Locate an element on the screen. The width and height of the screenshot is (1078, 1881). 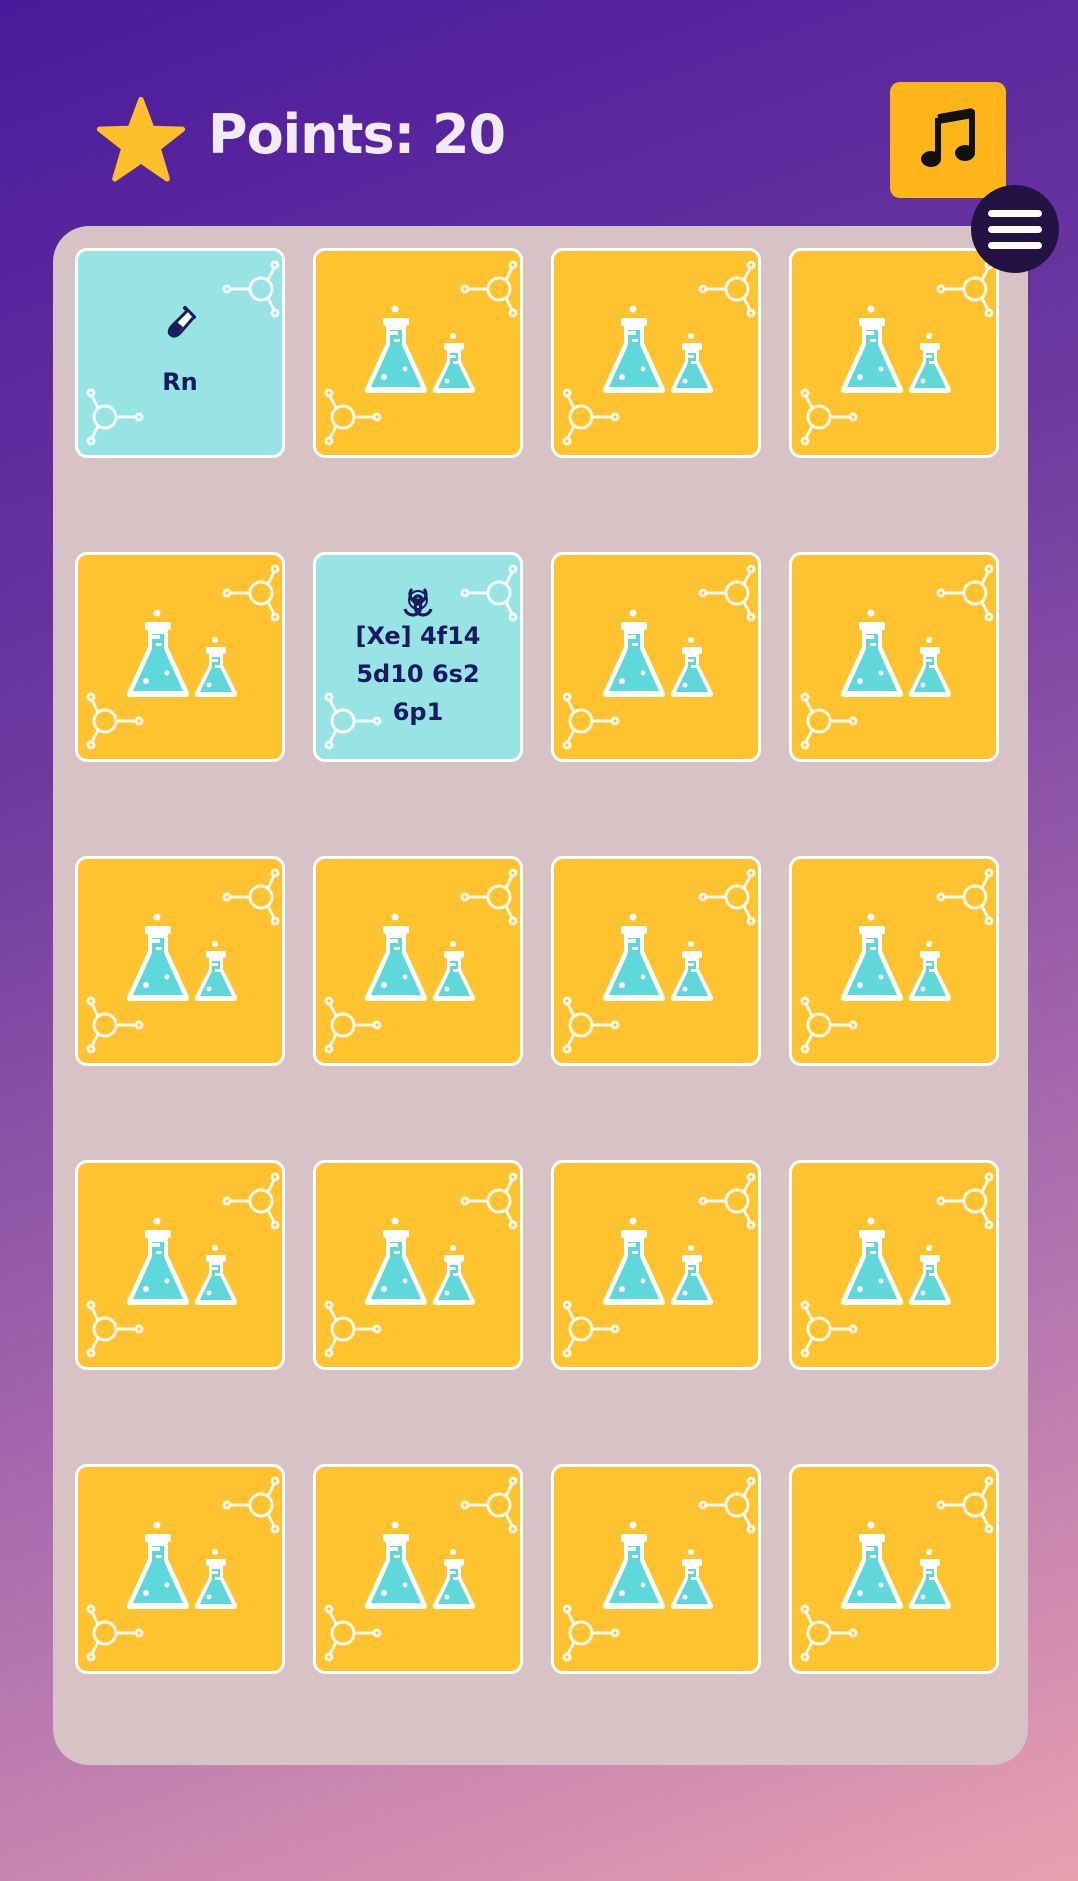
card-content: [Xe] 4f14 5d10 6s2 6p1 is located at coordinates (418, 657).